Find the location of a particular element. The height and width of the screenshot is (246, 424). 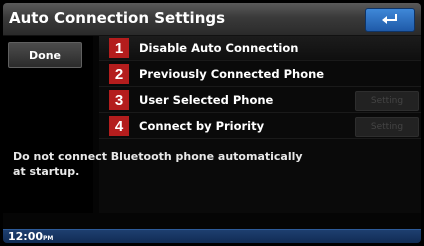

option-label: User Selected Phone is located at coordinates (206, 100).